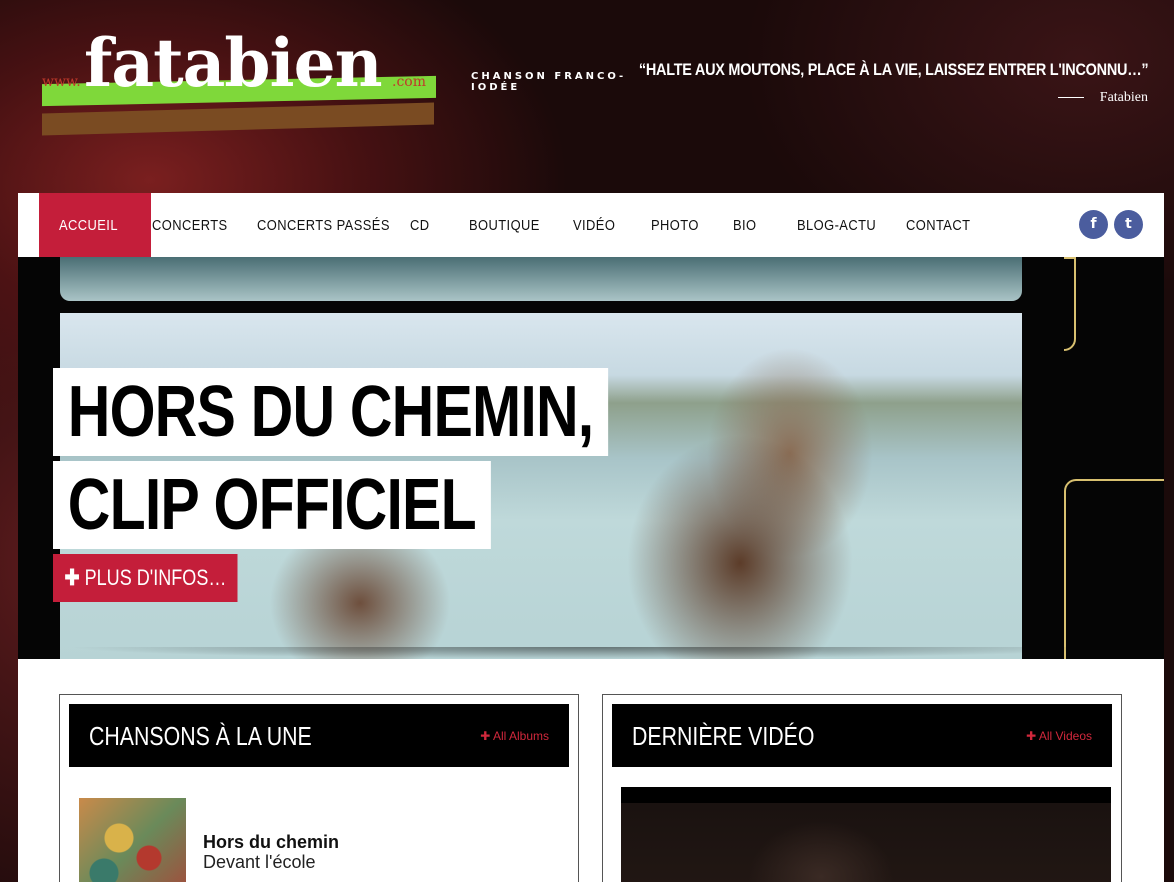 This screenshot has height=882, width=1174. I want to click on nav-item-contact: CONTACT, so click(938, 225).